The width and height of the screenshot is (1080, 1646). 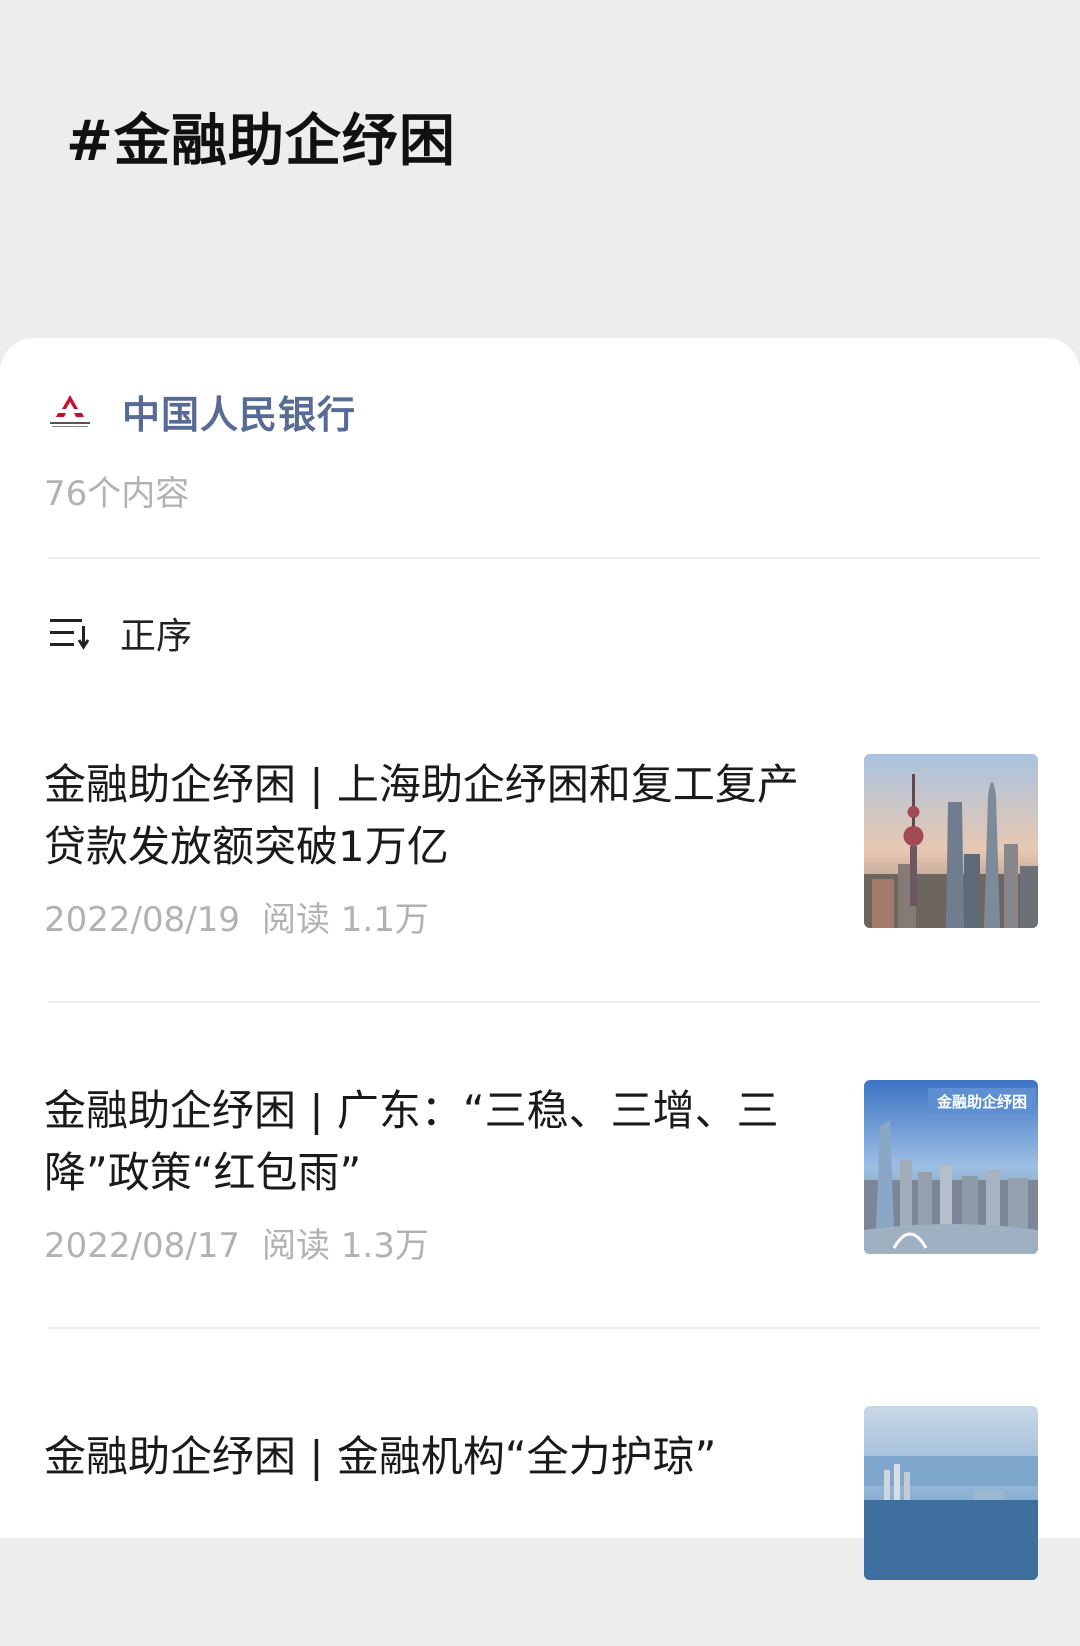 What do you see at coordinates (239, 411) in the screenshot?
I see `account-name: 中国人民银行` at bounding box center [239, 411].